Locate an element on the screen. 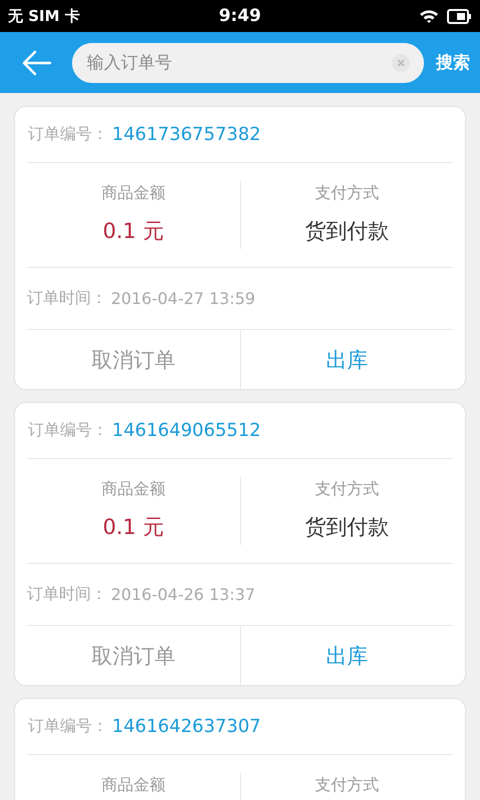 This screenshot has width=480, height=800. battery-icon is located at coordinates (459, 16).